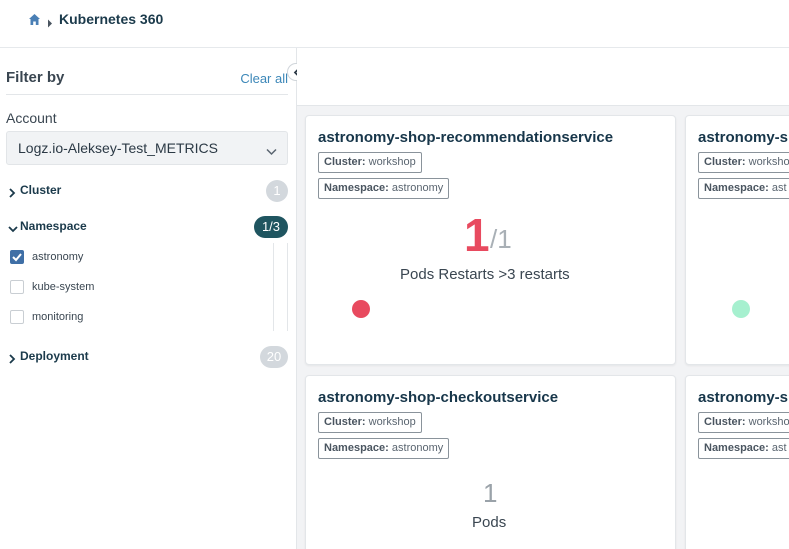  I want to click on namespace-list: astronomy kube-system monitoring, so click(147, 287).